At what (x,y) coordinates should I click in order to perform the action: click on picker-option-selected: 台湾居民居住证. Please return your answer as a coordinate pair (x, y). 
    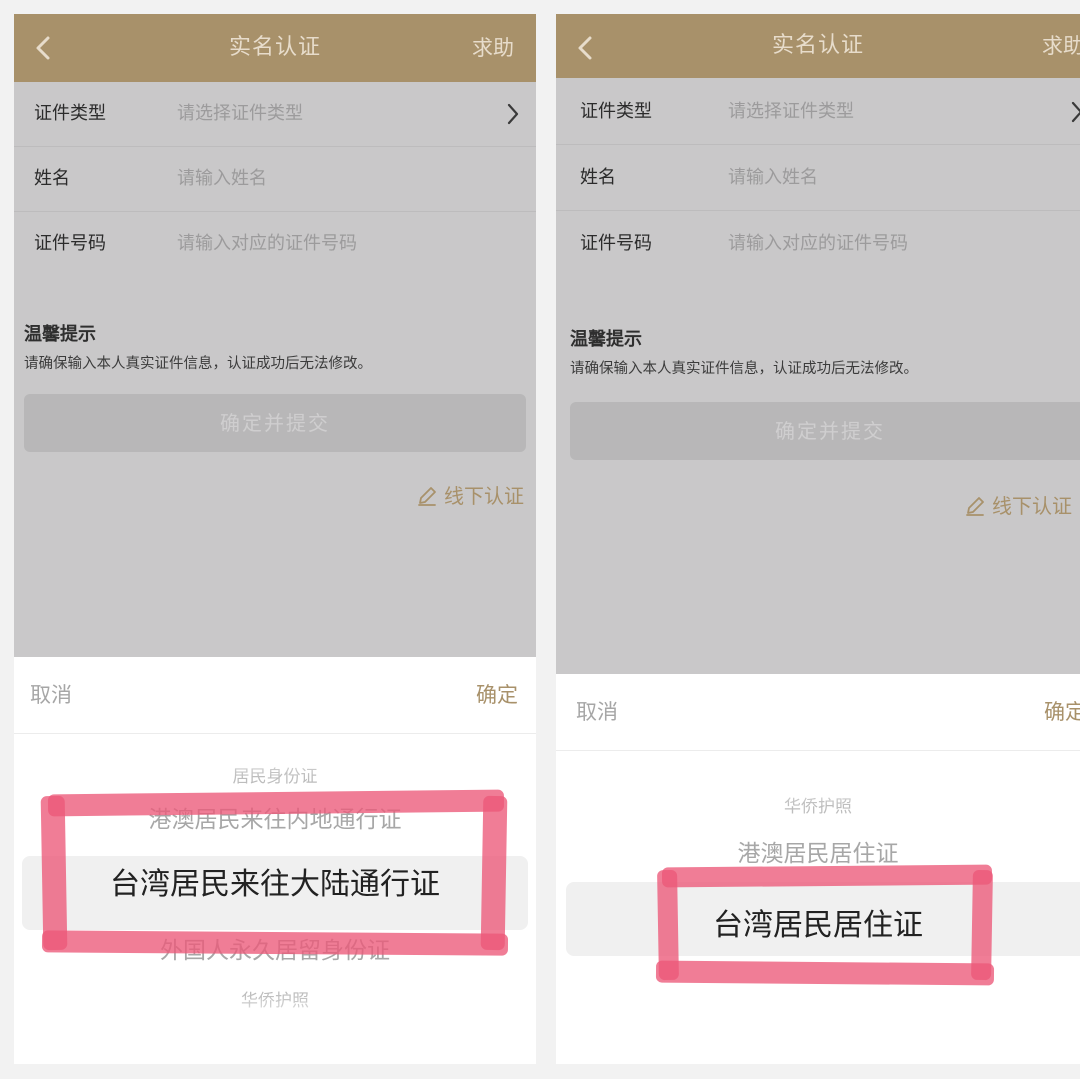
    Looking at the image, I should click on (818, 922).